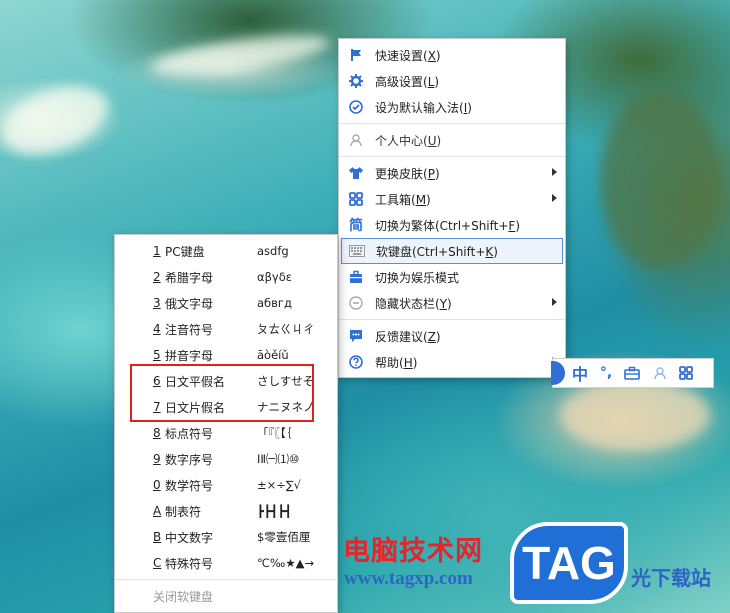  Describe the element at coordinates (226, 596) in the screenshot. I see `close-soft-keyboard-item: 关闭软键盘` at that location.